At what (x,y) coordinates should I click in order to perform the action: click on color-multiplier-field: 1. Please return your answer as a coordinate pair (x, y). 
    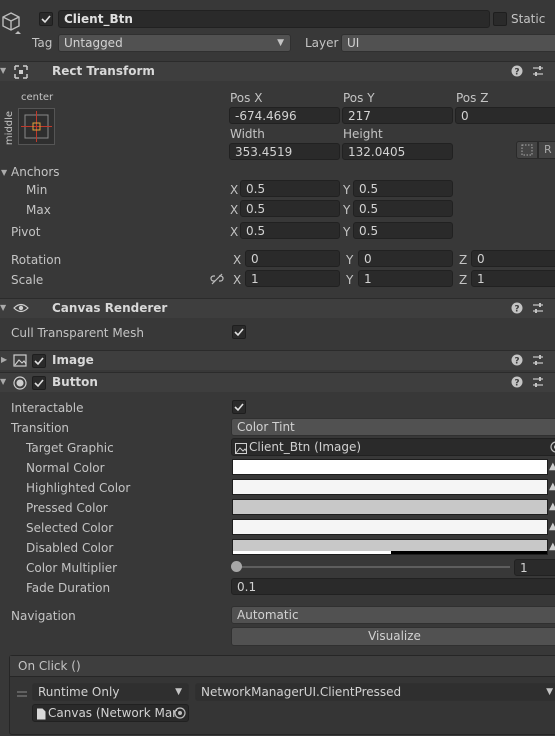
    Looking at the image, I should click on (534, 567).